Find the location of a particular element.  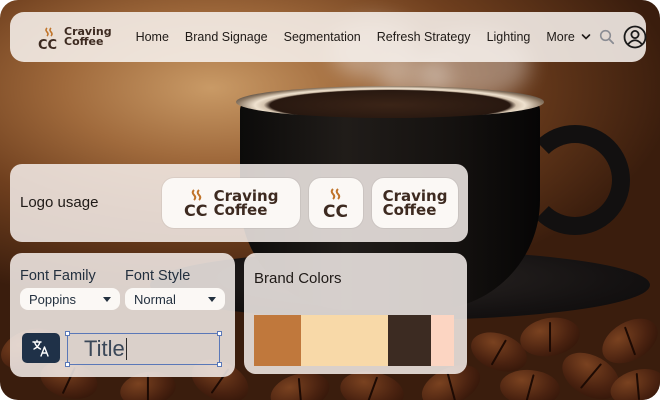

user-account-icon is located at coordinates (635, 37).